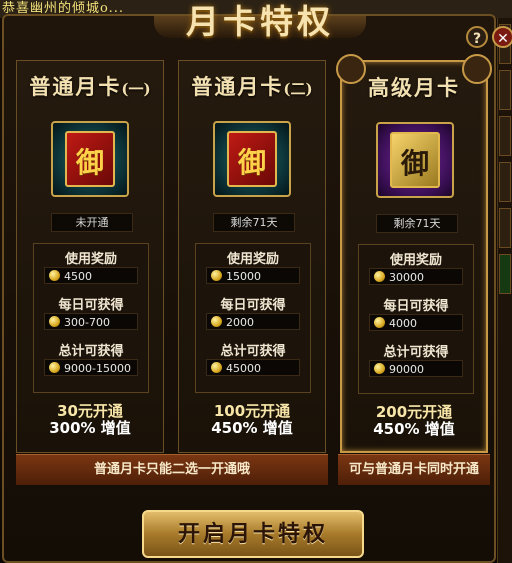 The width and height of the screenshot is (512, 563). I want to click on premium-card-notice: 可与普通月卡同时开通, so click(414, 469).